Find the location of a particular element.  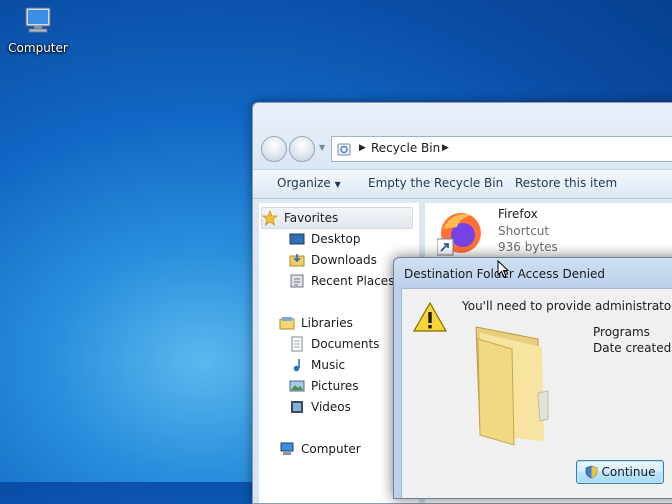

file-item: Firefox Shortcut 936 bytes is located at coordinates (533, 232).